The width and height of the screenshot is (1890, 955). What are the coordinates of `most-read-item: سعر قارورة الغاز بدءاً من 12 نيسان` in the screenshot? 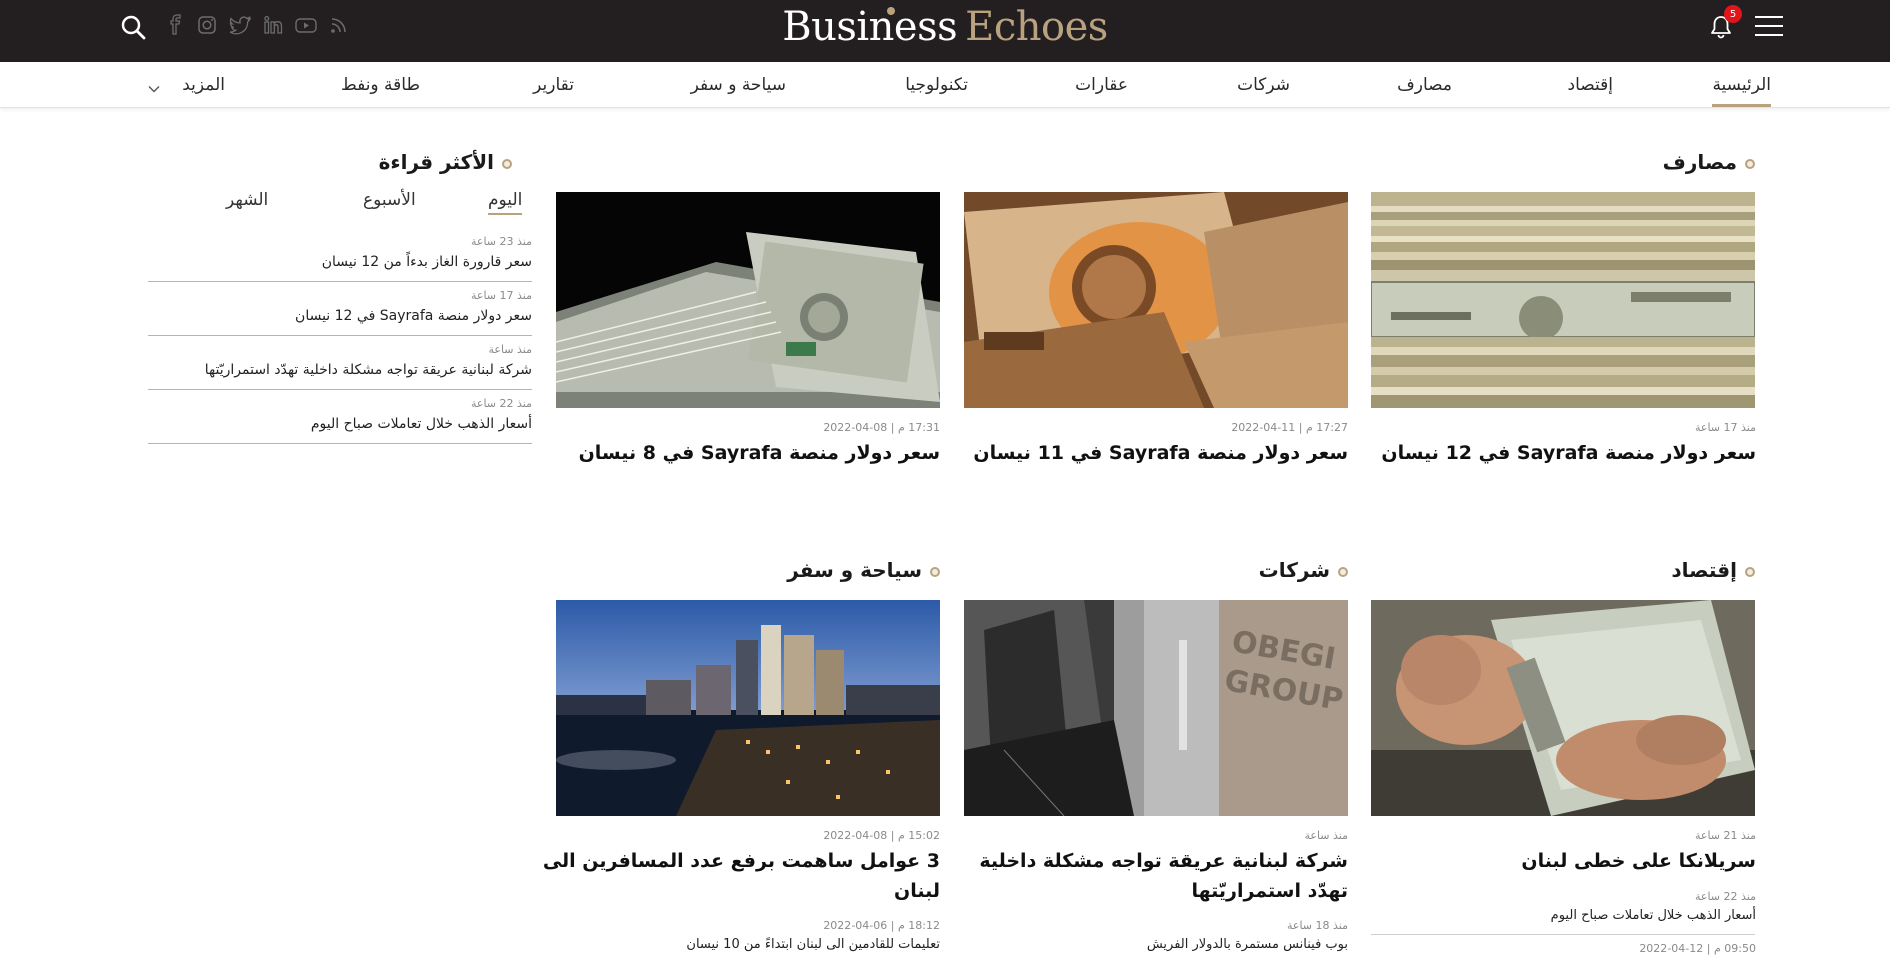 It's located at (427, 262).